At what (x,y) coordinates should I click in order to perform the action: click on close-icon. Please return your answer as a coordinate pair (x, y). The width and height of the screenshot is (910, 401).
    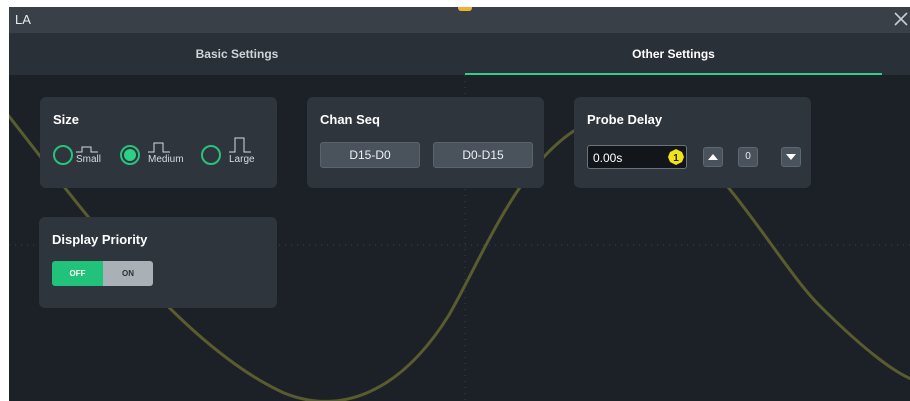
    Looking at the image, I should click on (901, 19).